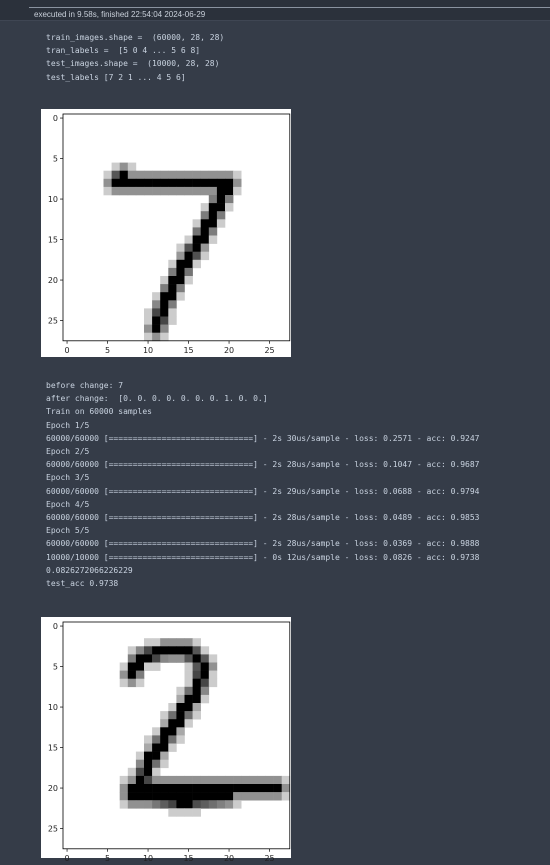  I want to click on output-line: Epoch 4/5, so click(68, 504).